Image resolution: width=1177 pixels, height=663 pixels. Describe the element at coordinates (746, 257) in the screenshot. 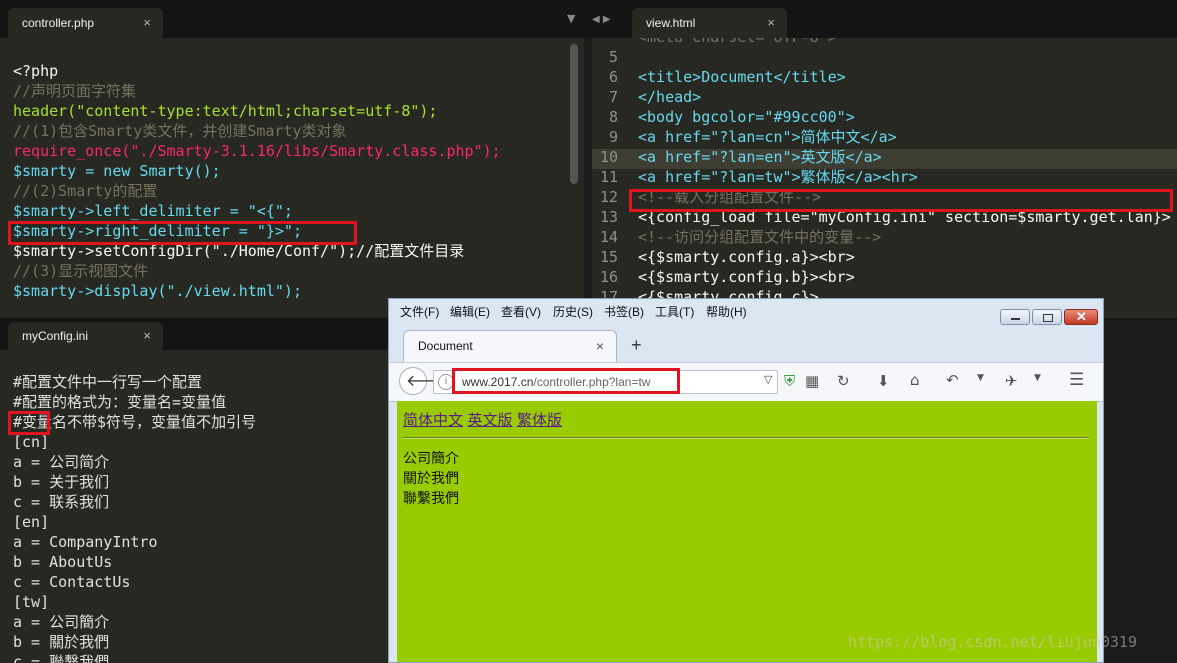

I see `code-line: <{$smarty.config.a}><br>` at that location.